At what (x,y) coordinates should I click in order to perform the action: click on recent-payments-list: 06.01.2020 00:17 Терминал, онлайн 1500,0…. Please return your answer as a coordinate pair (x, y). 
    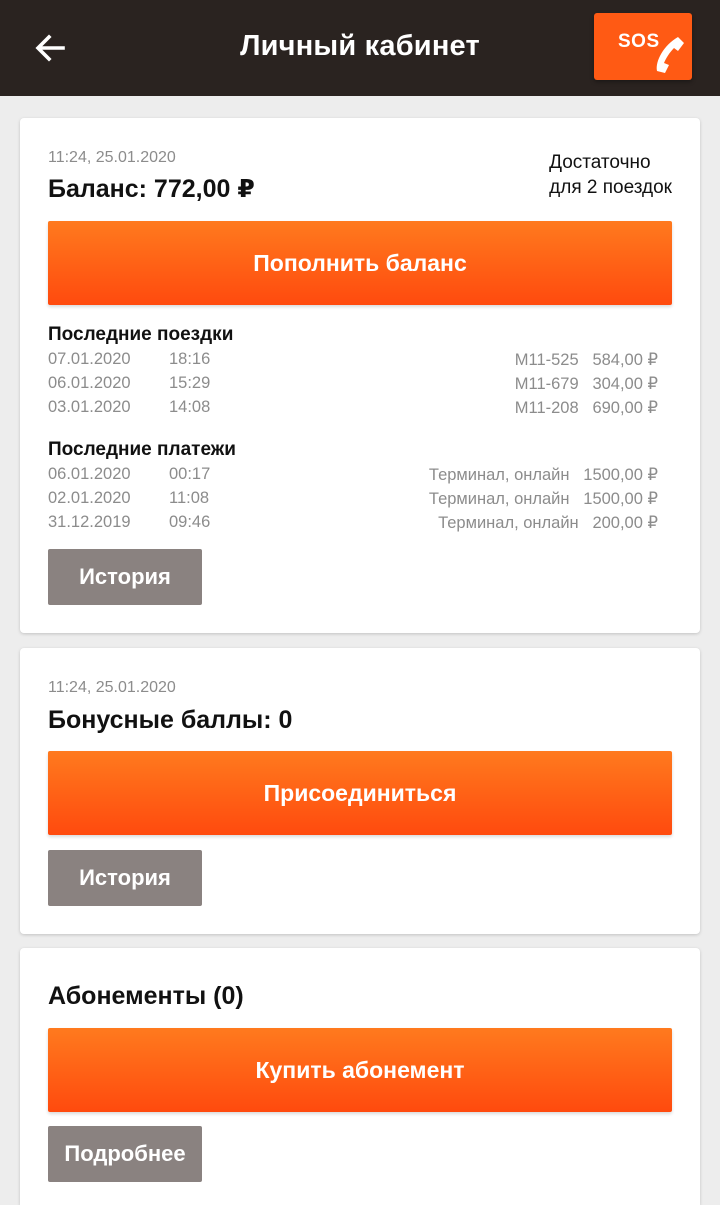
    Looking at the image, I should click on (353, 499).